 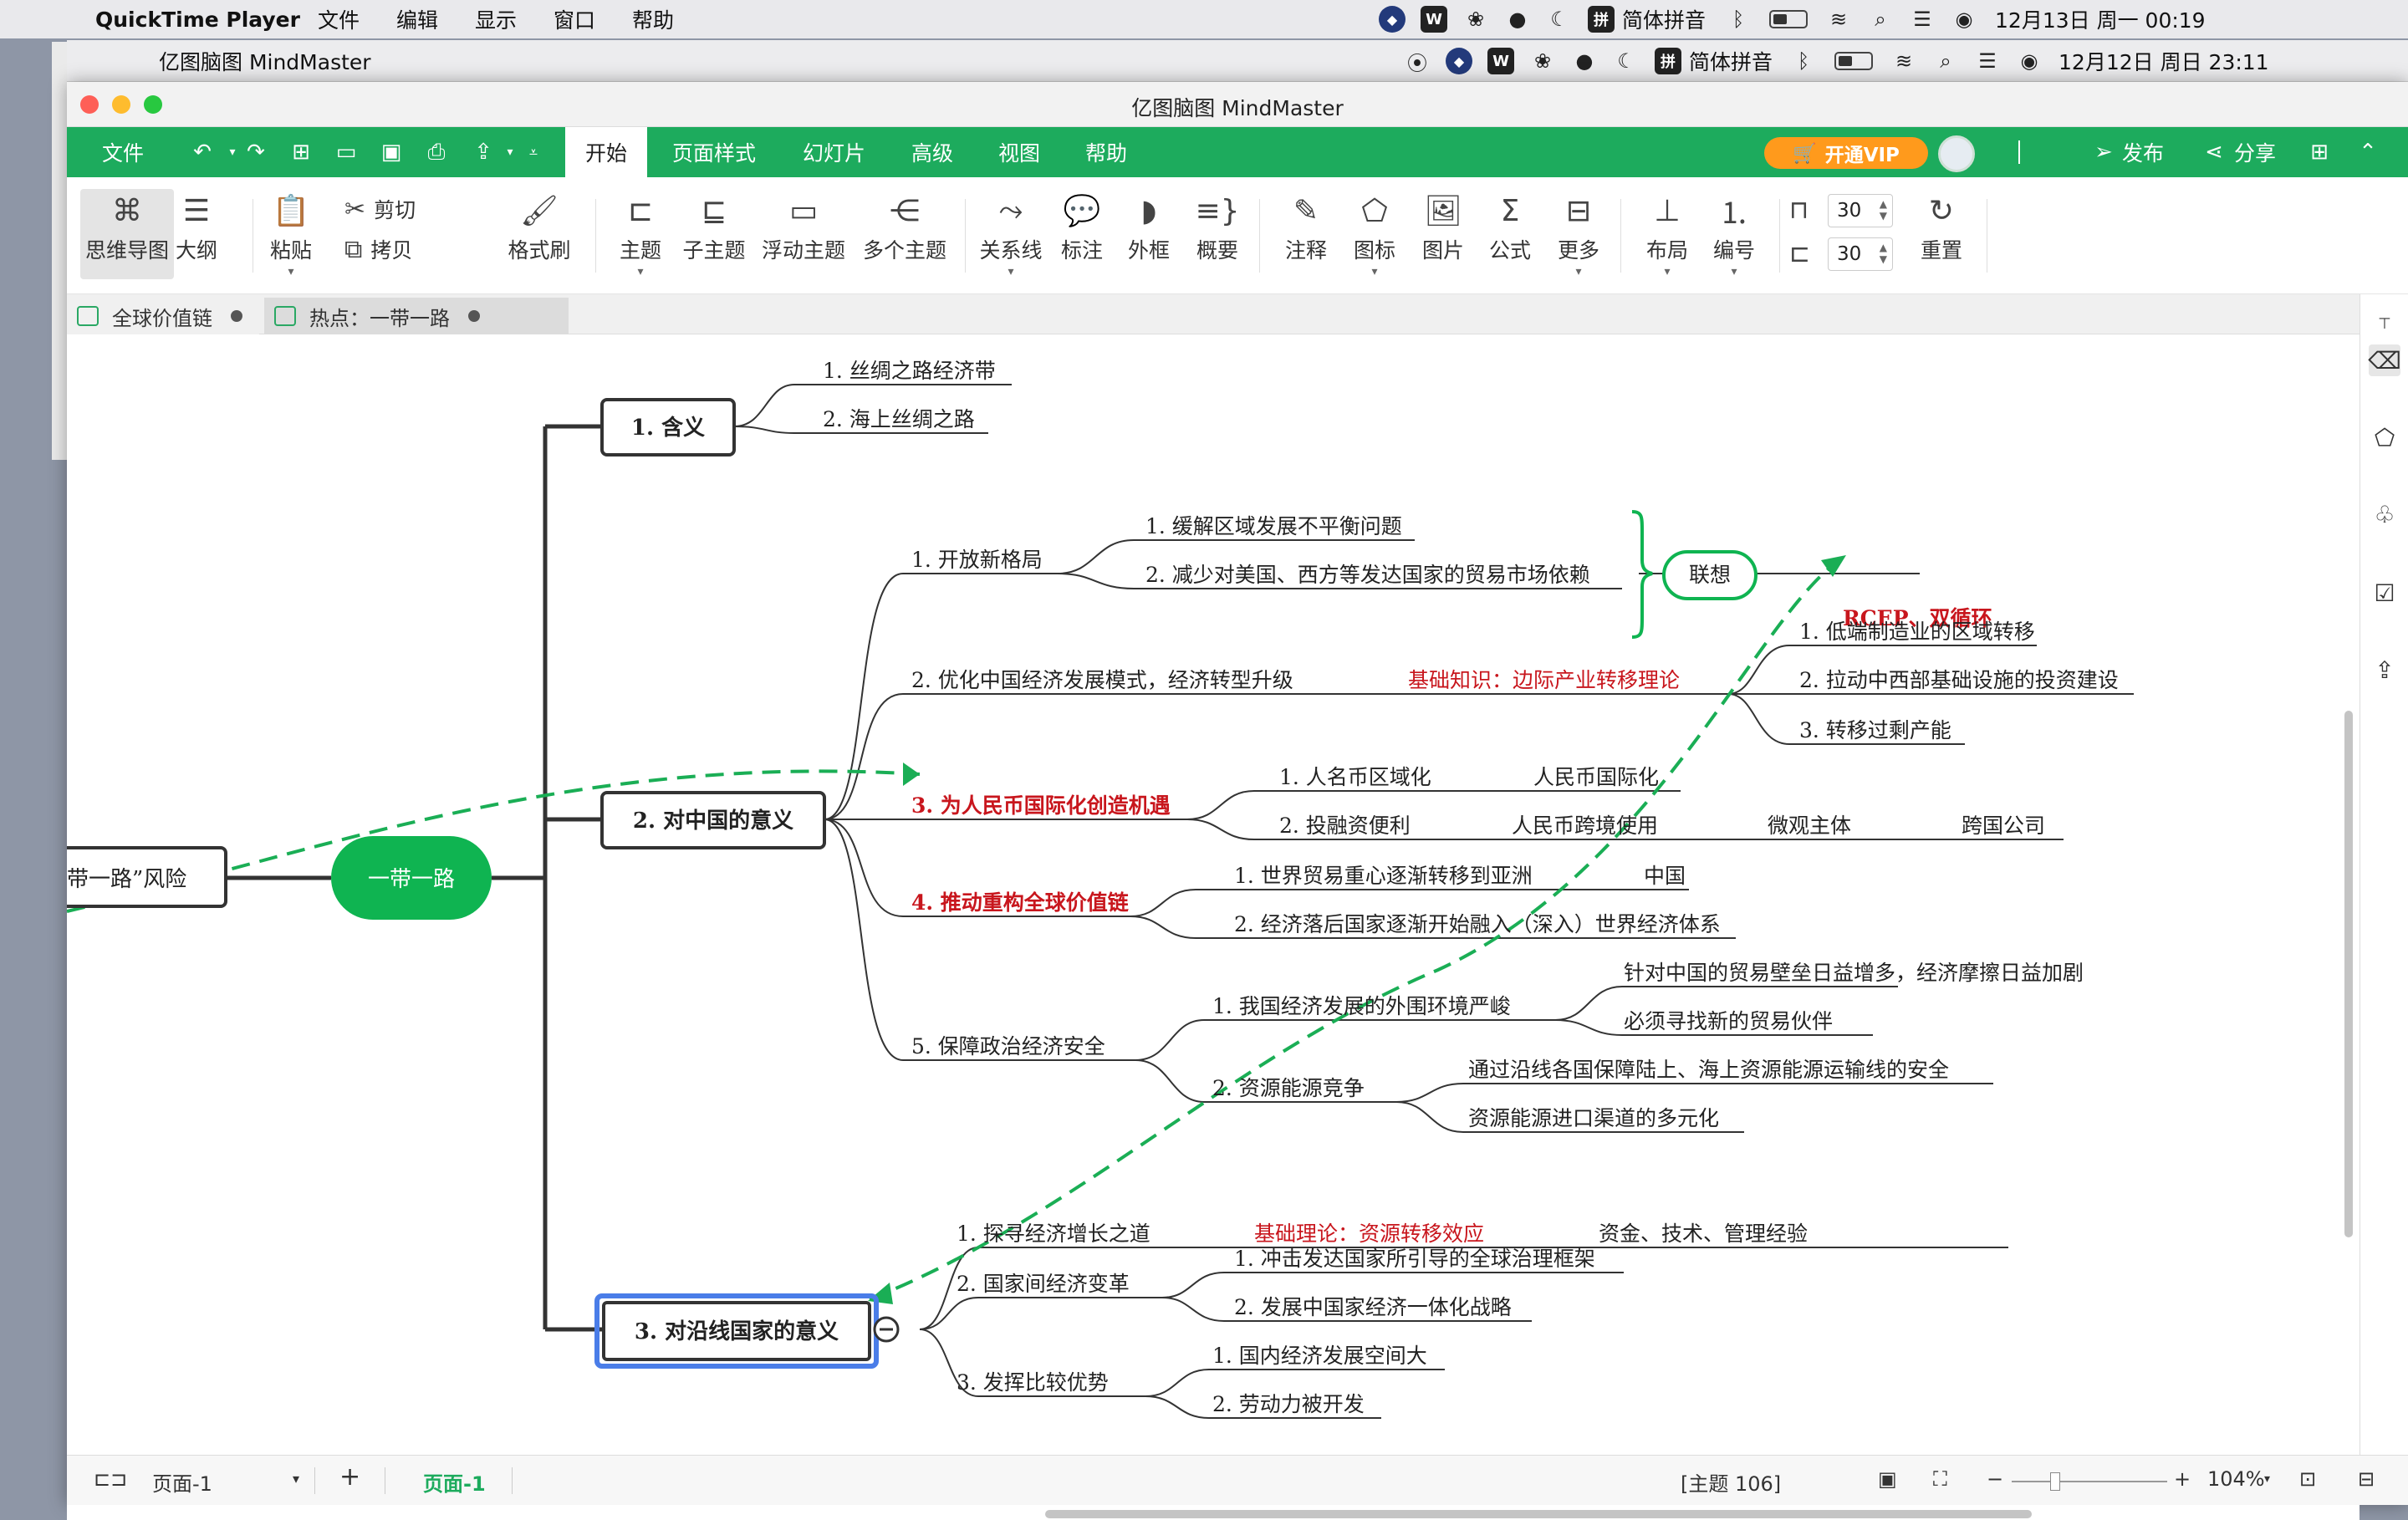 I want to click on sticker-icon: ⬠, so click(x=2384, y=437).